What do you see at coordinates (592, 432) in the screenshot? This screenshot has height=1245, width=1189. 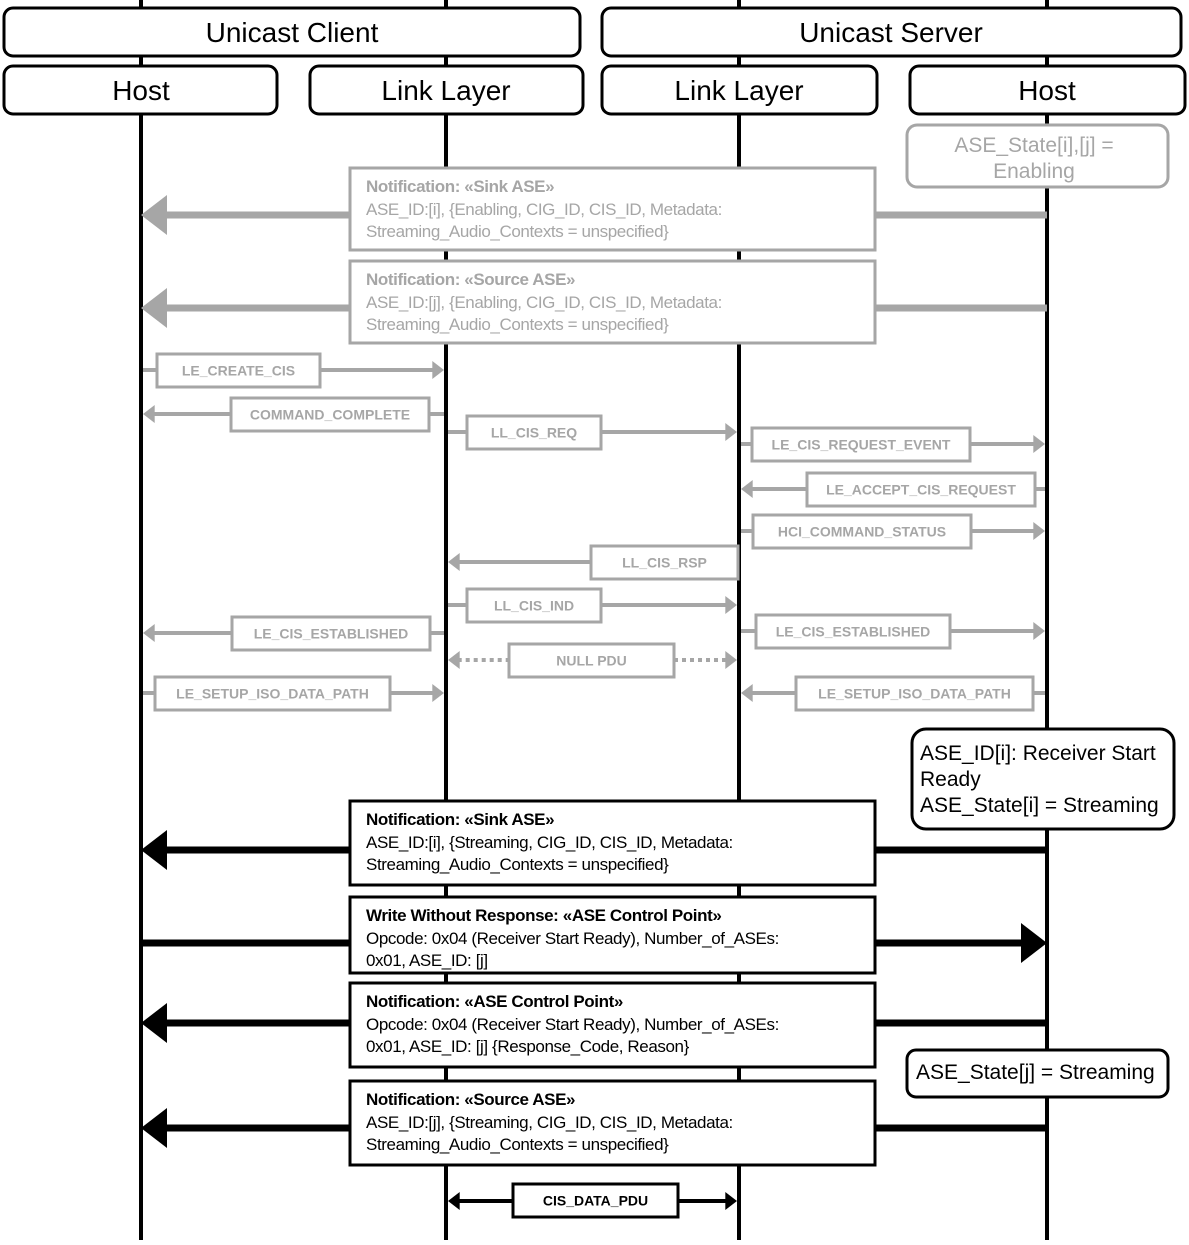 I see `hci-message: LL_CIS_REQ` at bounding box center [592, 432].